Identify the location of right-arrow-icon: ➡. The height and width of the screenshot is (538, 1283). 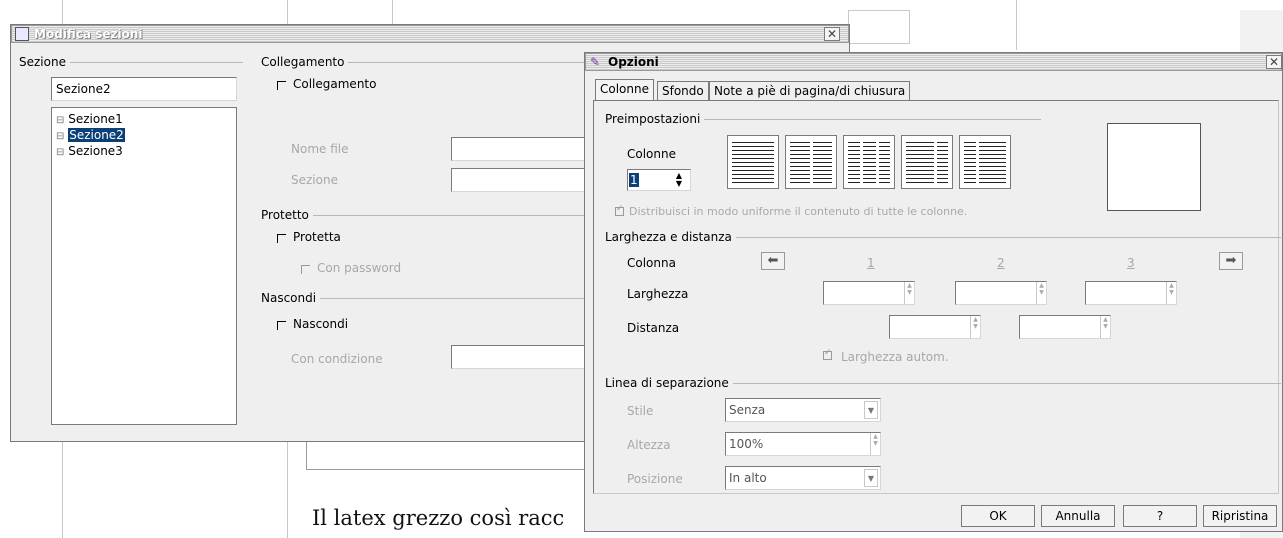
(1231, 261).